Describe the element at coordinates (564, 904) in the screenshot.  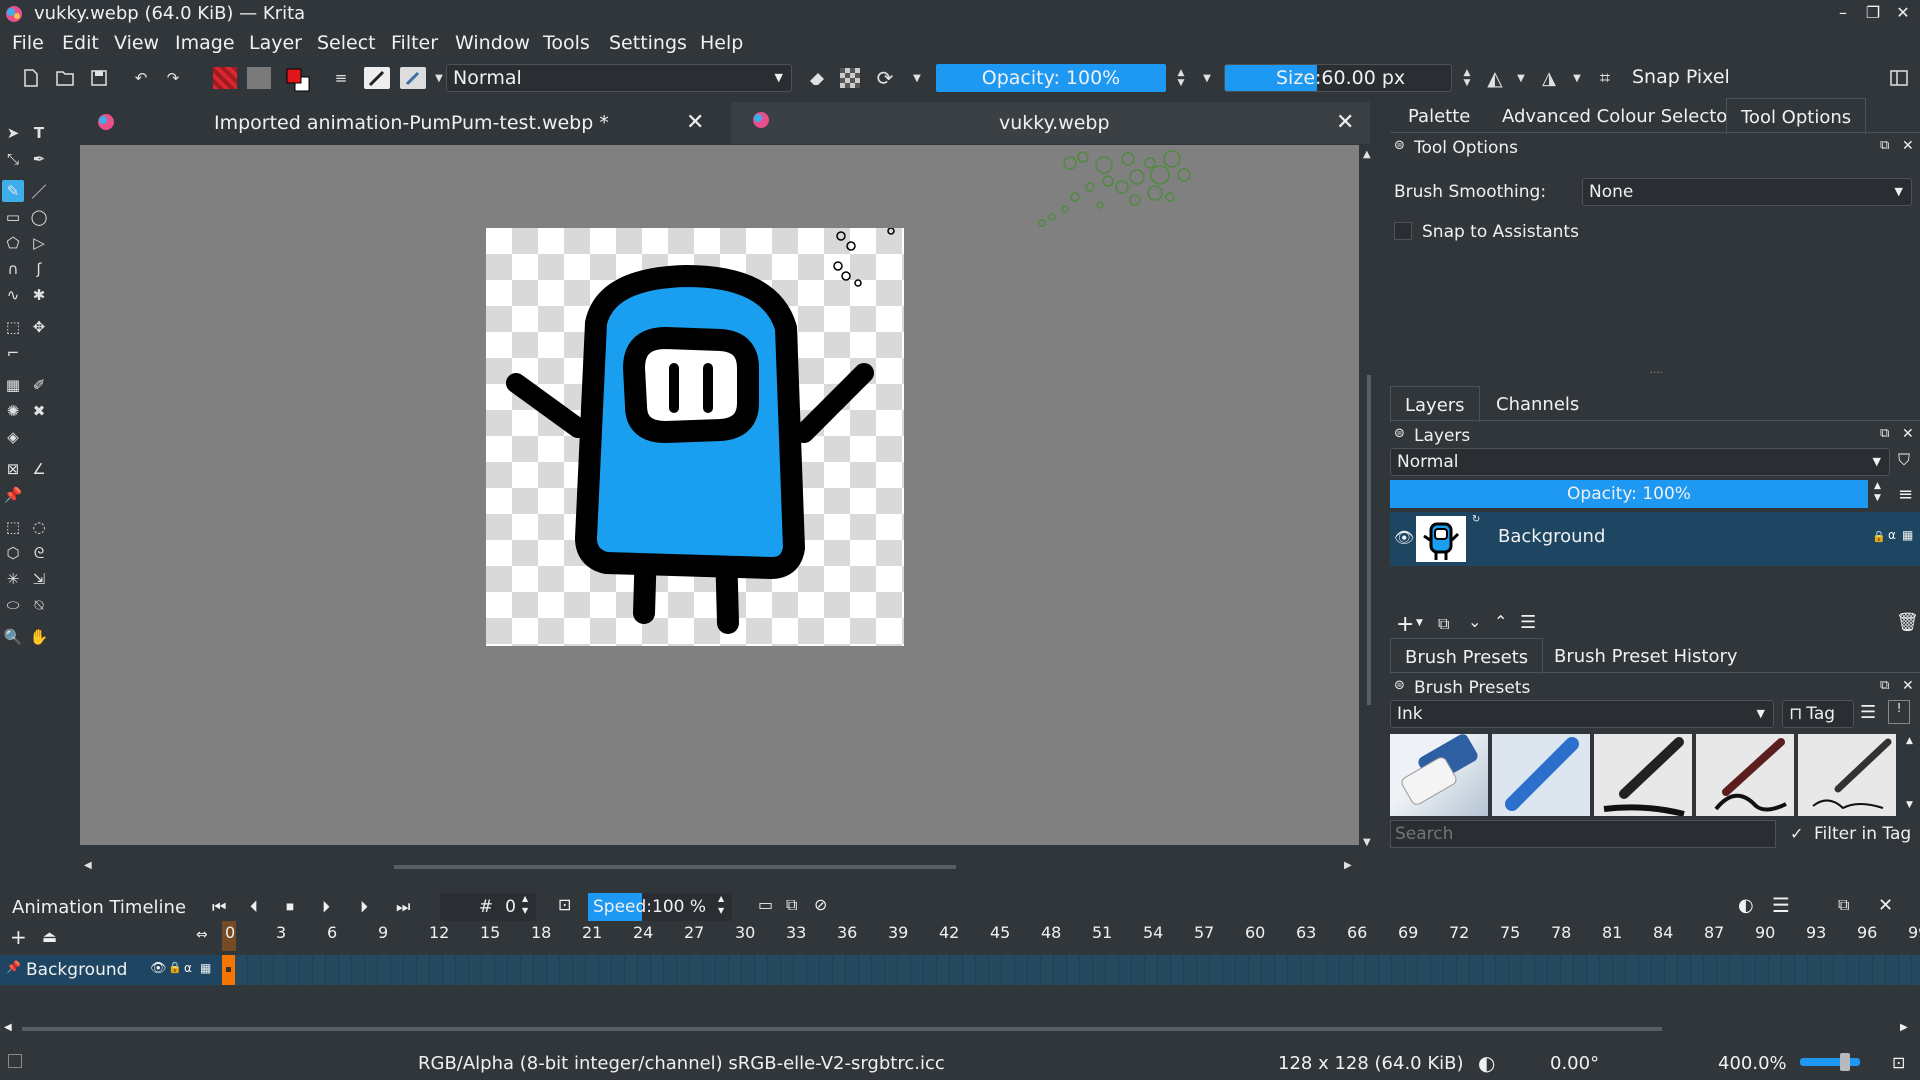
I see `drop-frames-icon: ⊡` at that location.